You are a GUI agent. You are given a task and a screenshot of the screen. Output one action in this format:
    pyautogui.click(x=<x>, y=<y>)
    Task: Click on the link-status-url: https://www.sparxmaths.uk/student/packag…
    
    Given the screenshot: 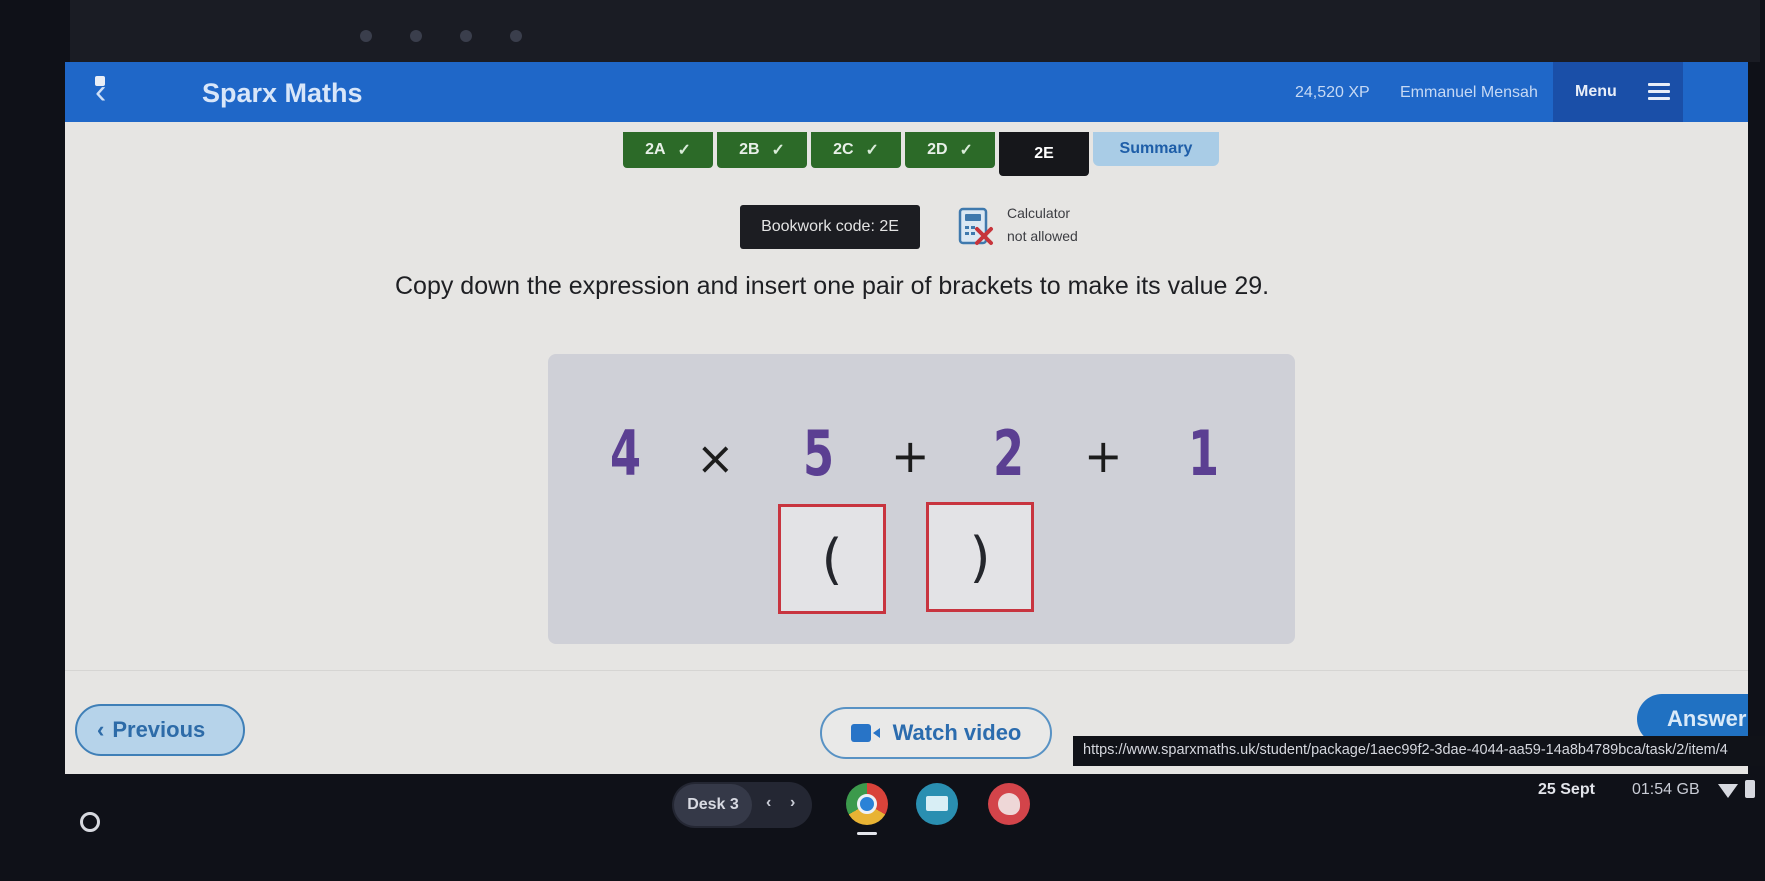 What is the action you would take?
    pyautogui.click(x=1419, y=751)
    